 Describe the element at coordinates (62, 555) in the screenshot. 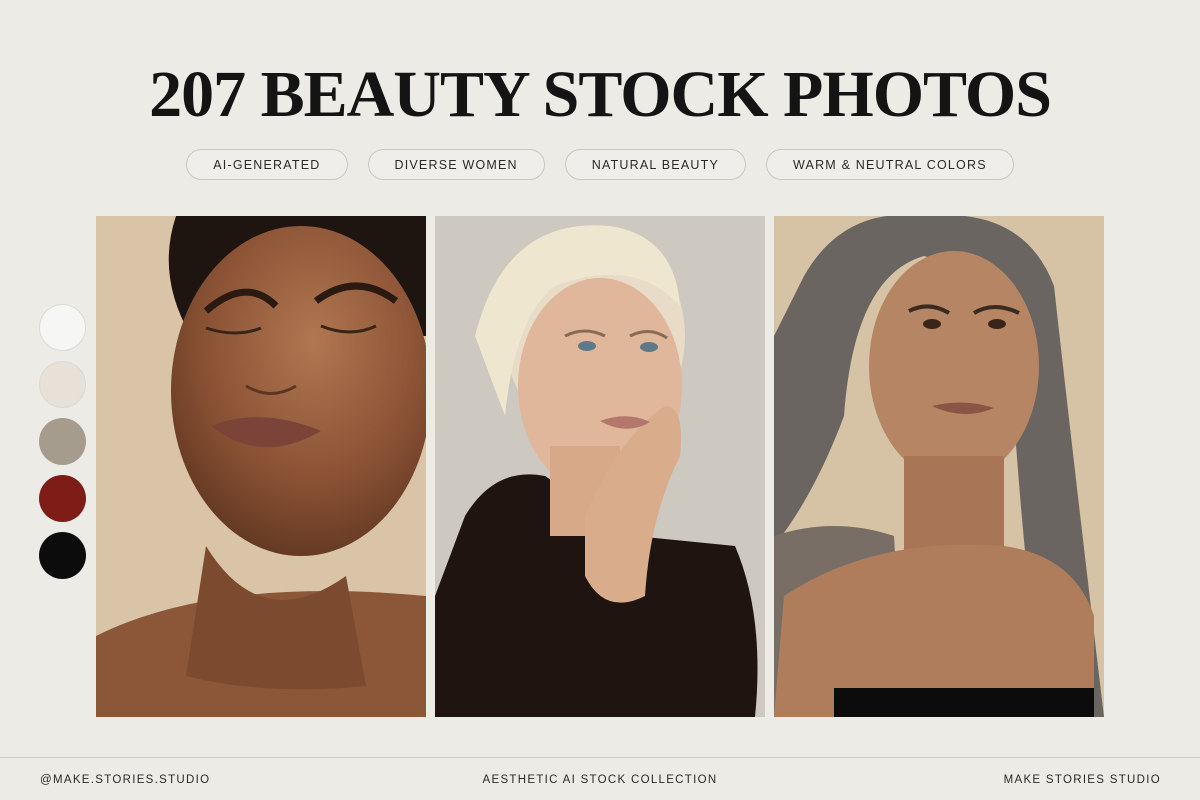

I see `swatch-black` at that location.